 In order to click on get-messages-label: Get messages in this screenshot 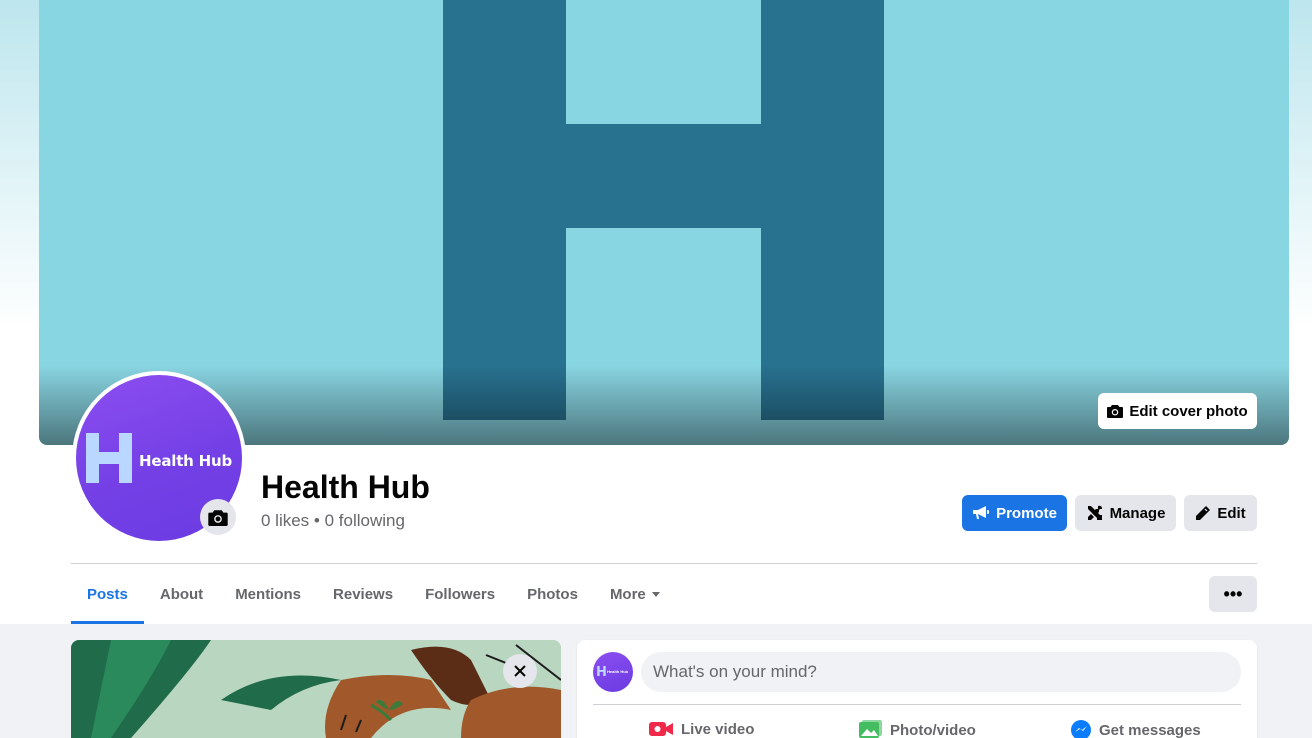, I will do `click(1150, 729)`.